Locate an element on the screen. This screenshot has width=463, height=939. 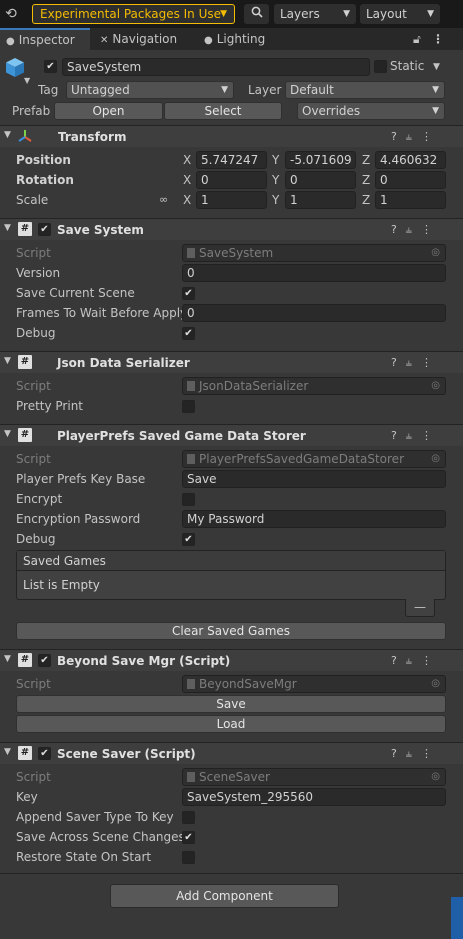
beyond-save-mgr-title: Beyond Save Mgr (Script) is located at coordinates (144, 661).